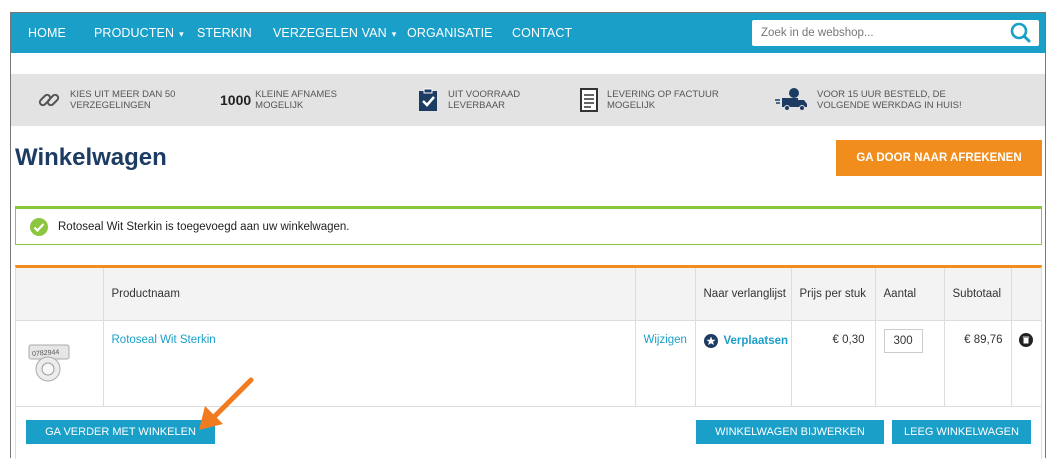 Image resolution: width=1054 pixels, height=459 pixels. What do you see at coordinates (903, 340) in the screenshot?
I see `quantity-input` at bounding box center [903, 340].